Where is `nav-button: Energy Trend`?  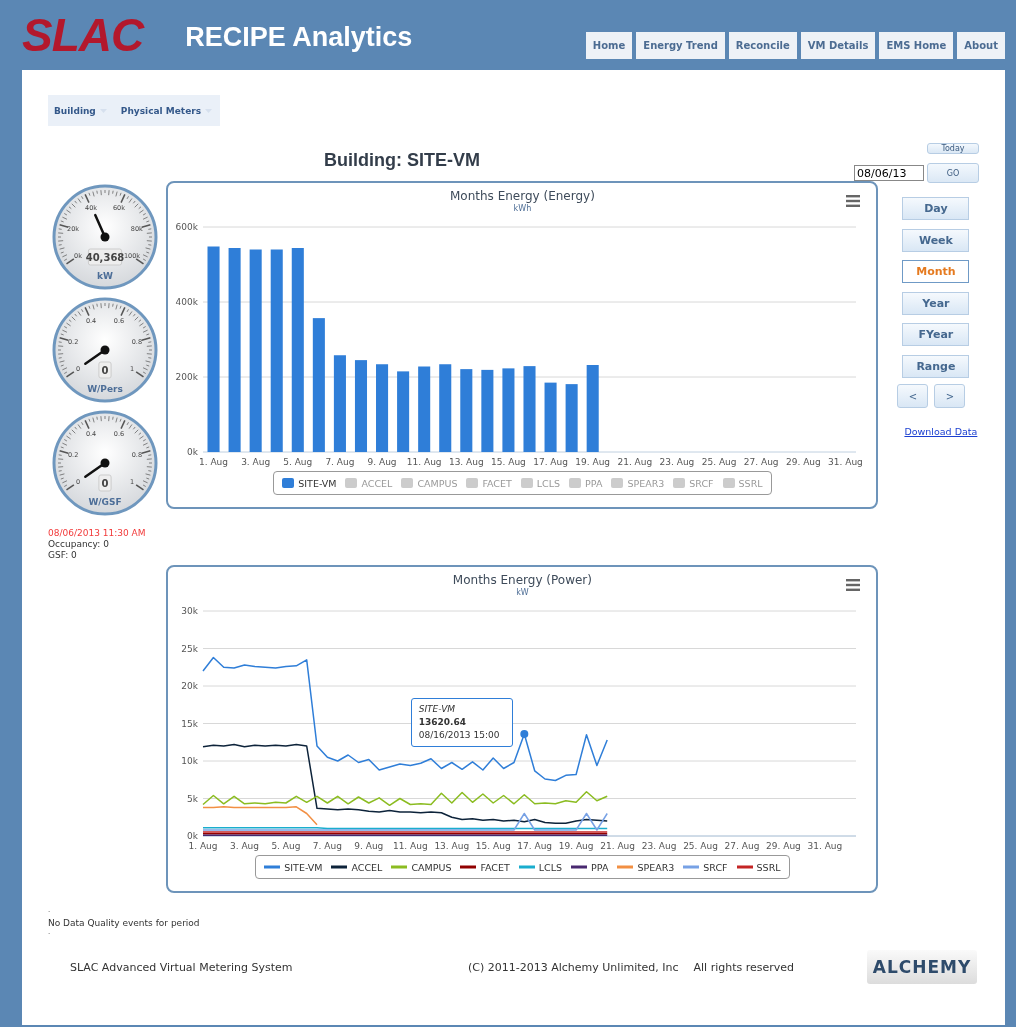
nav-button: Energy Trend is located at coordinates (680, 45).